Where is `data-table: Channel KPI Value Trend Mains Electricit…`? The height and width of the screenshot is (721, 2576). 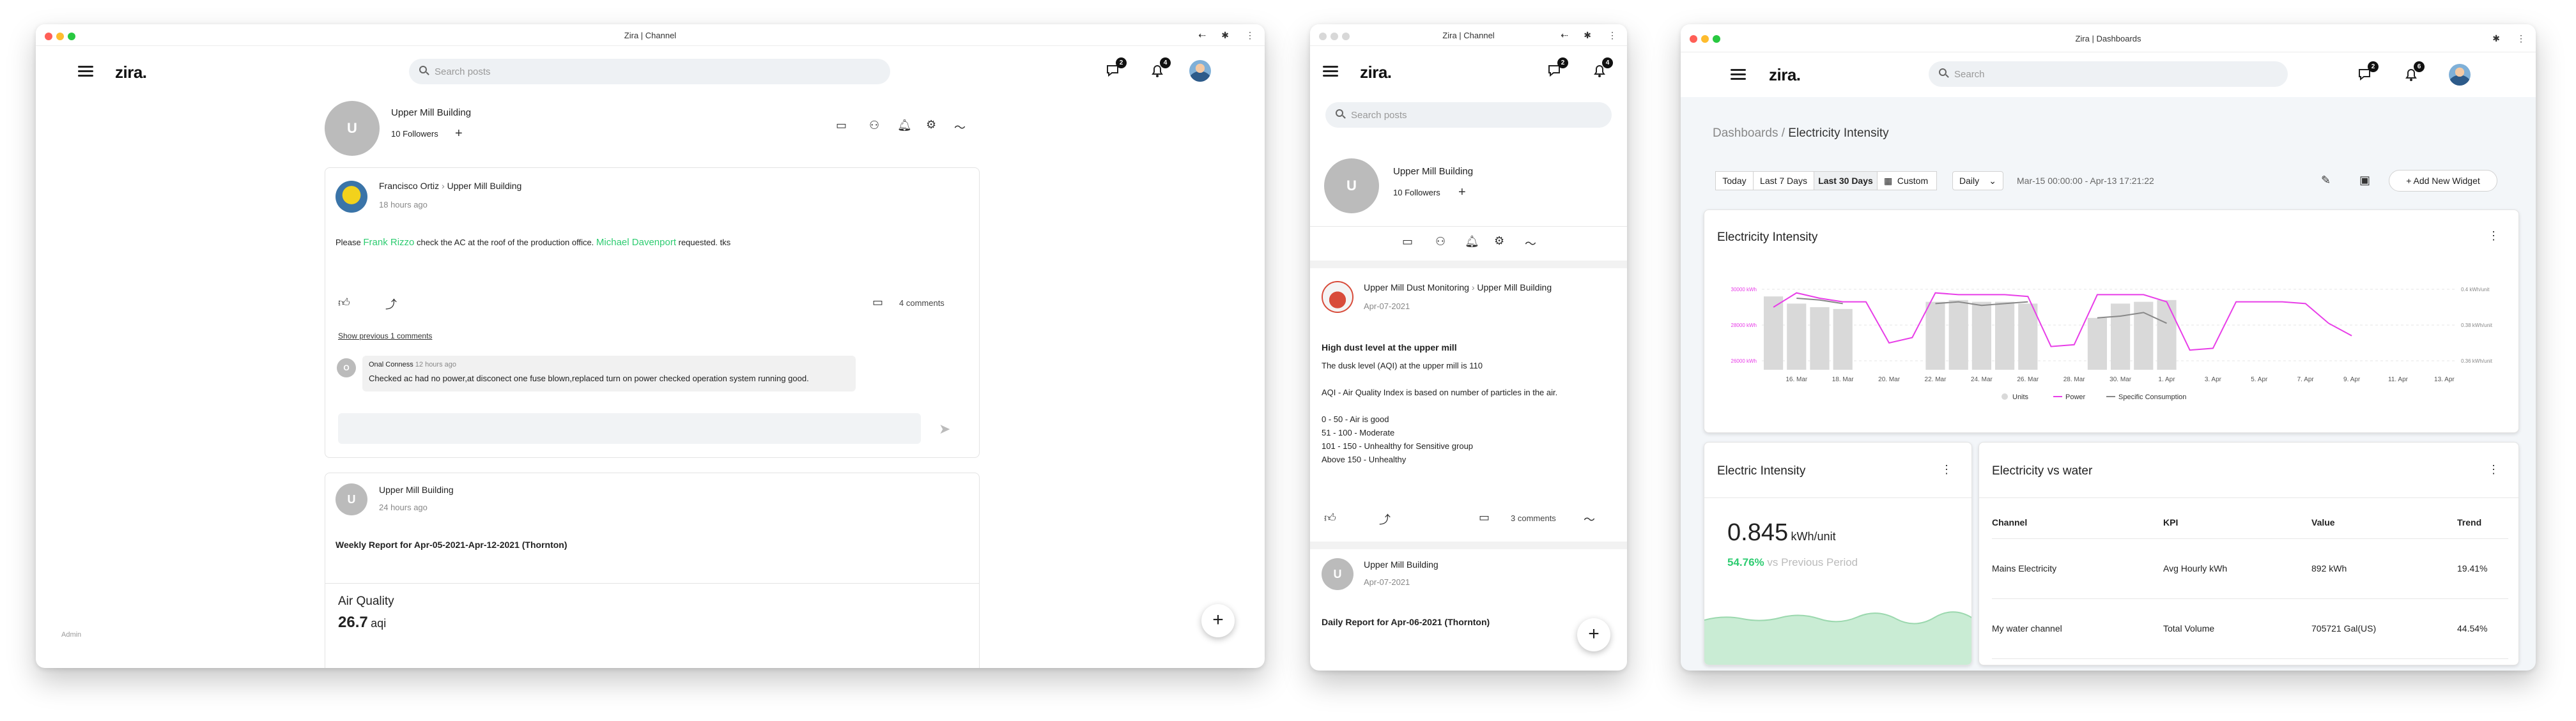
data-table: Channel KPI Value Trend Mains Electricit… is located at coordinates (2250, 582).